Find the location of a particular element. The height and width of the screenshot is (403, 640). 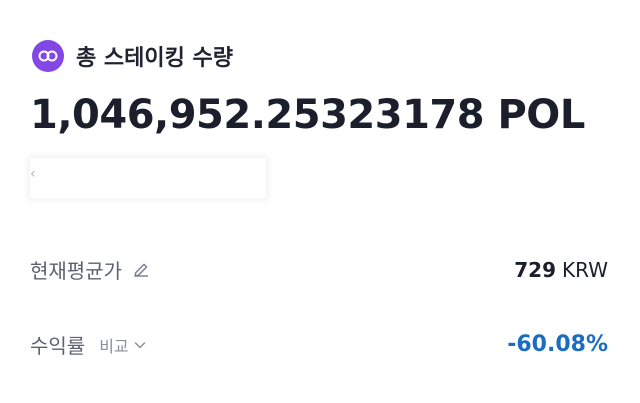

staking-amount: 1,046,952.25323178 POL is located at coordinates (307, 115).